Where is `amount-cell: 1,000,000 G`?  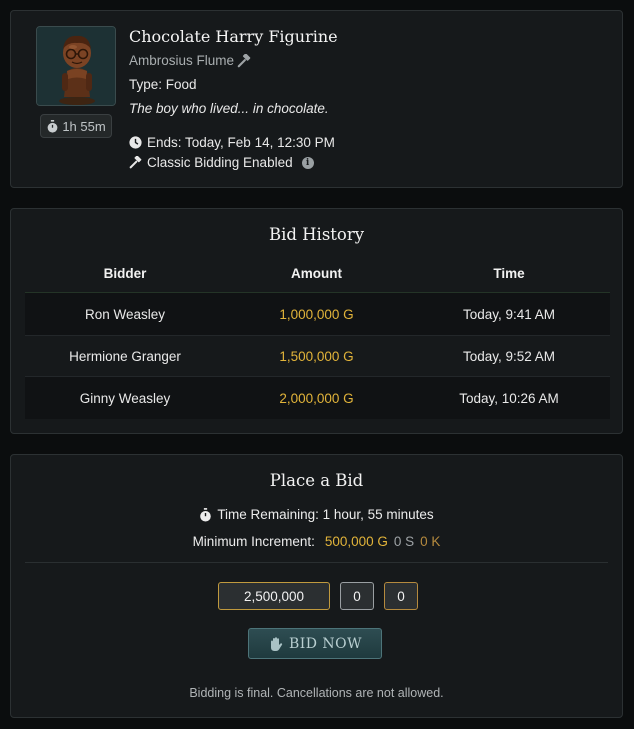
amount-cell: 1,000,000 G is located at coordinates (316, 314).